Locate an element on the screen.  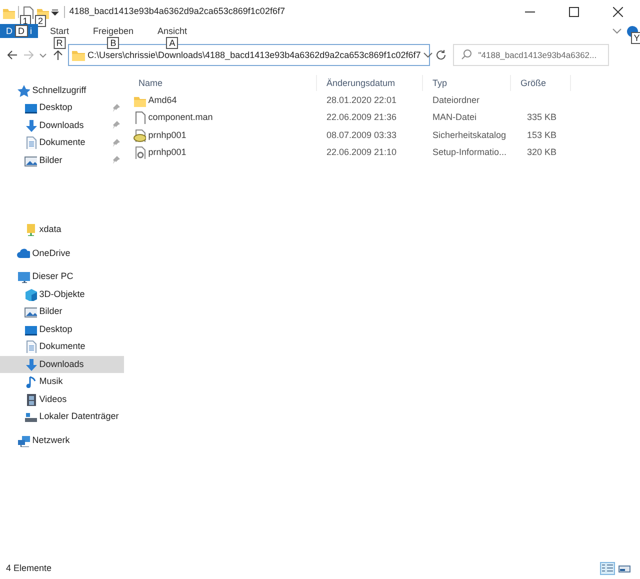
details-view-icon is located at coordinates (607, 568).